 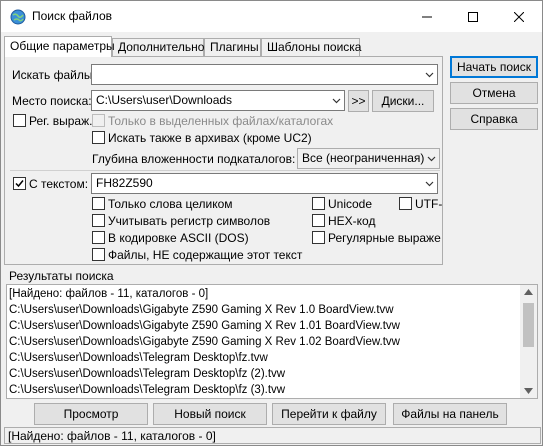 What do you see at coordinates (61, 276) in the screenshot?
I see `results-label: Результаты поиска` at bounding box center [61, 276].